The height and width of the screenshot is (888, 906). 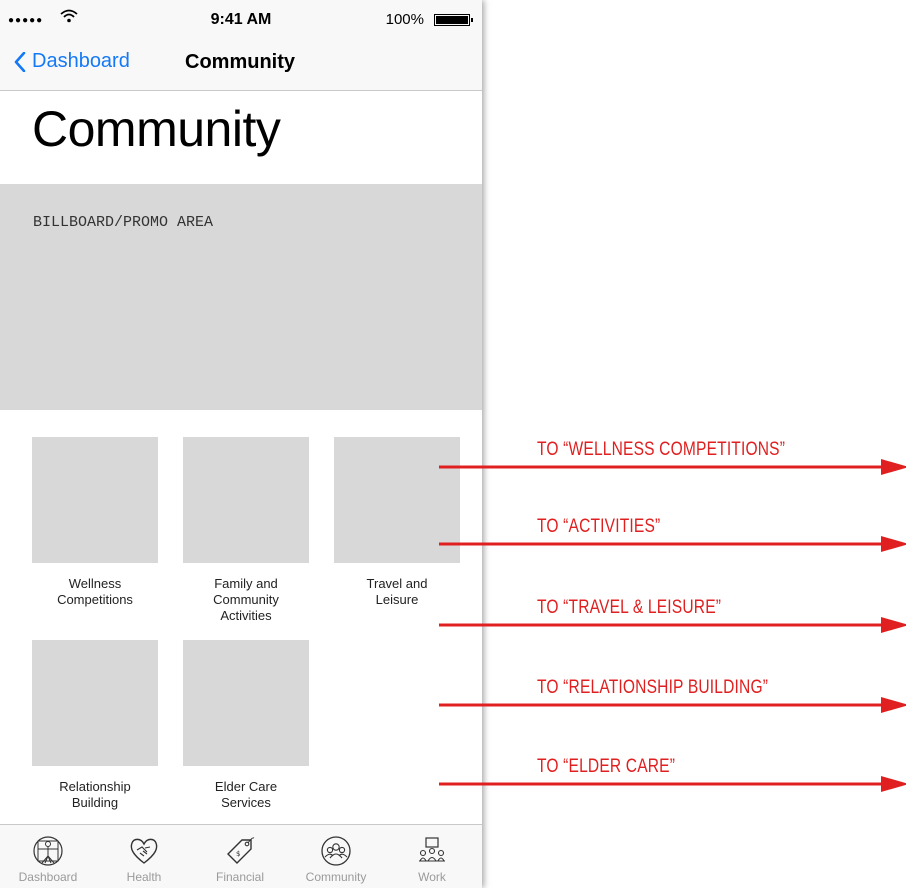 I want to click on annotation-arrow-travel, so click(x=672, y=625).